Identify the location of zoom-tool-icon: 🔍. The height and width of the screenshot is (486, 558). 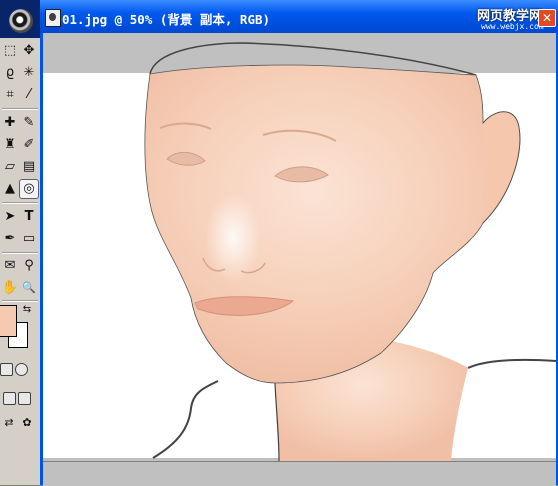
(29, 288).